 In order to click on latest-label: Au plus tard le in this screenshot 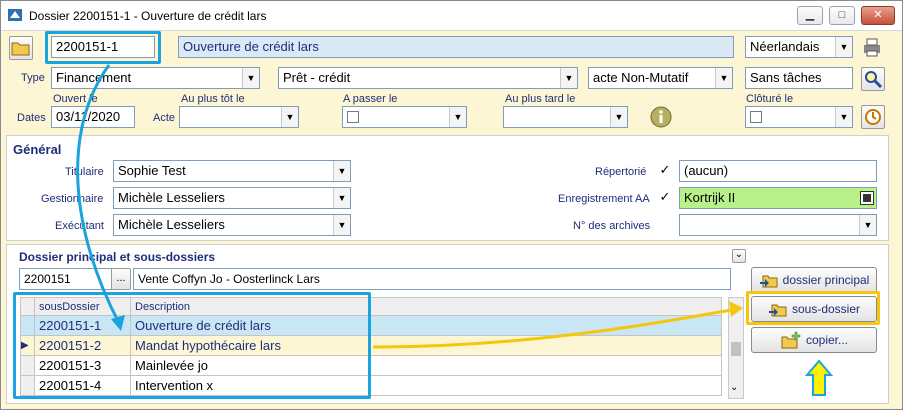, I will do `click(540, 99)`.